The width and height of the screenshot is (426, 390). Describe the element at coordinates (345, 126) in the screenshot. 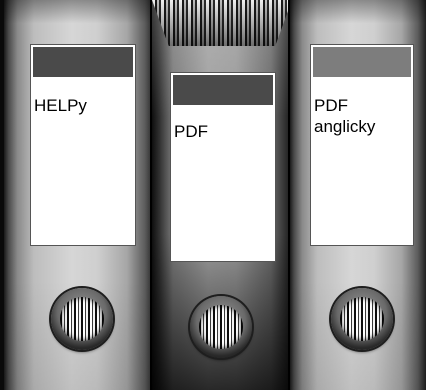

I see `binder-label-line2: anglicky` at that location.